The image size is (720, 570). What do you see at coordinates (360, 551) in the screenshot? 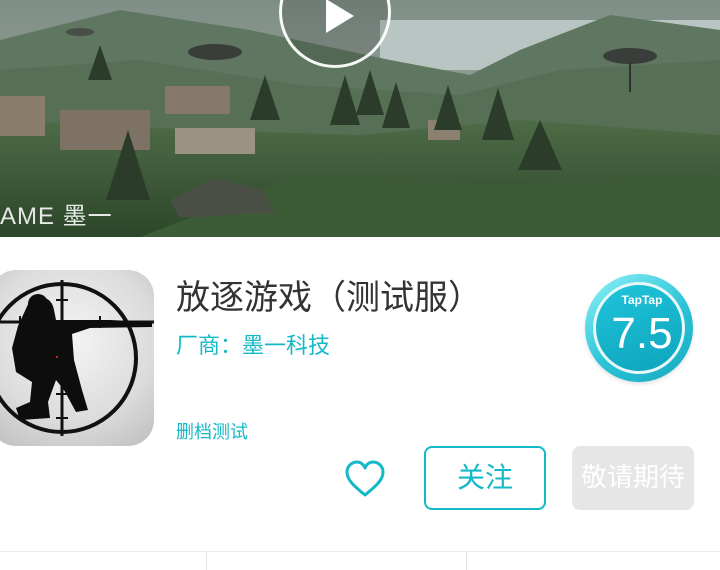
I see `tab-bar-divider` at bounding box center [360, 551].